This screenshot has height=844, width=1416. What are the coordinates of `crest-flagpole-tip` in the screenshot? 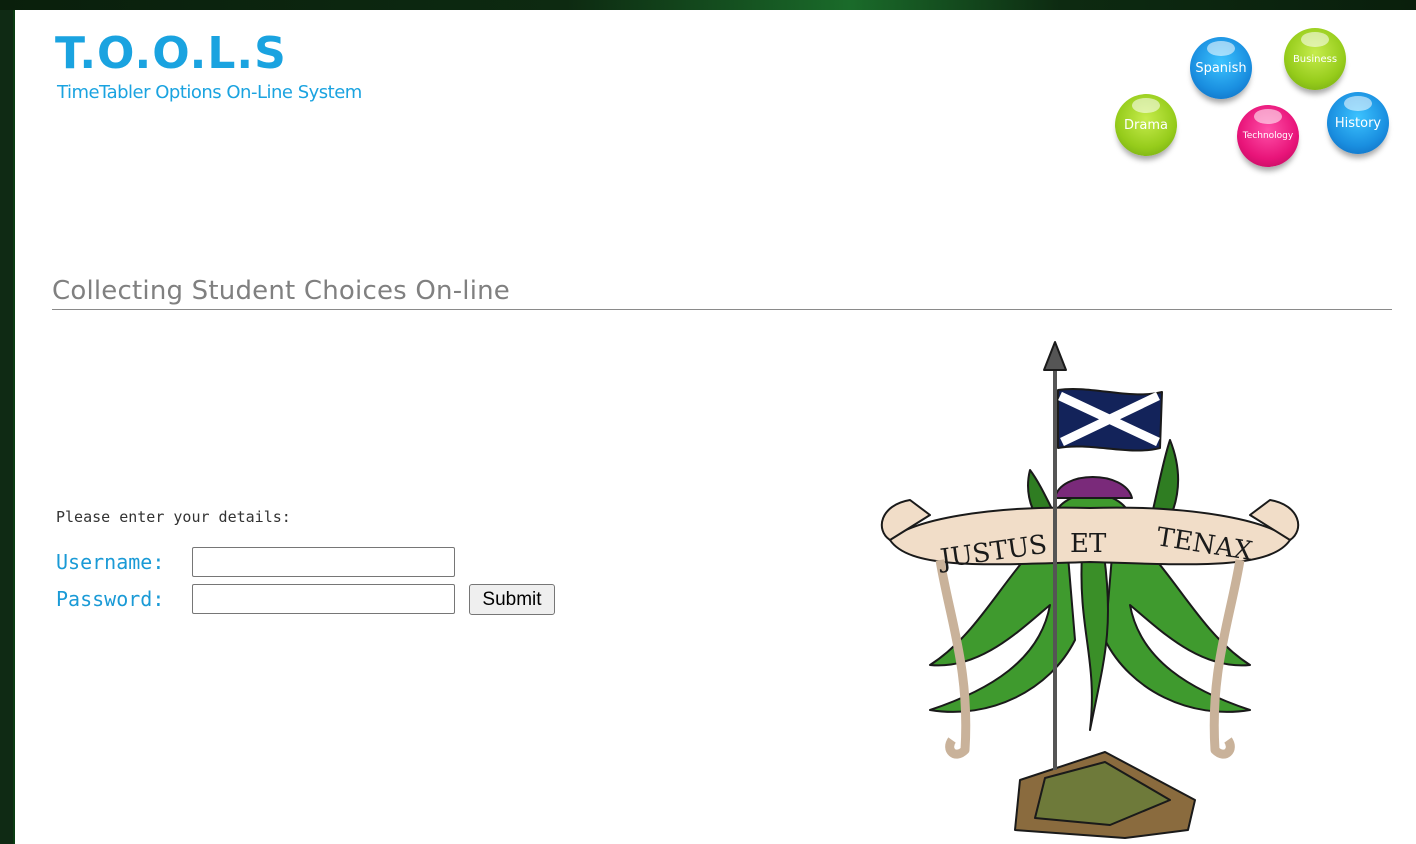 It's located at (1055, 356).